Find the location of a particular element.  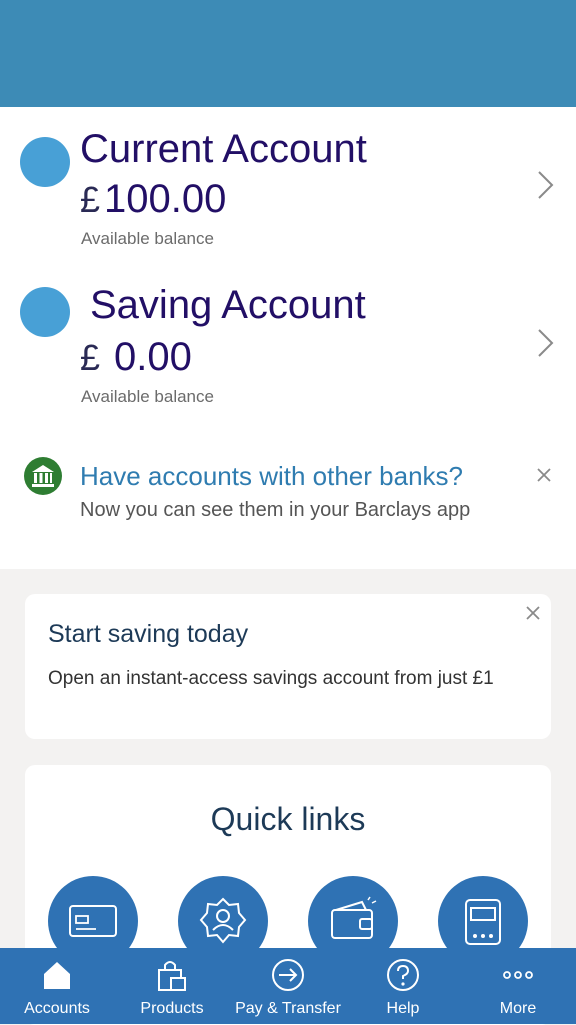

more-dots-icon is located at coordinates (518, 975).